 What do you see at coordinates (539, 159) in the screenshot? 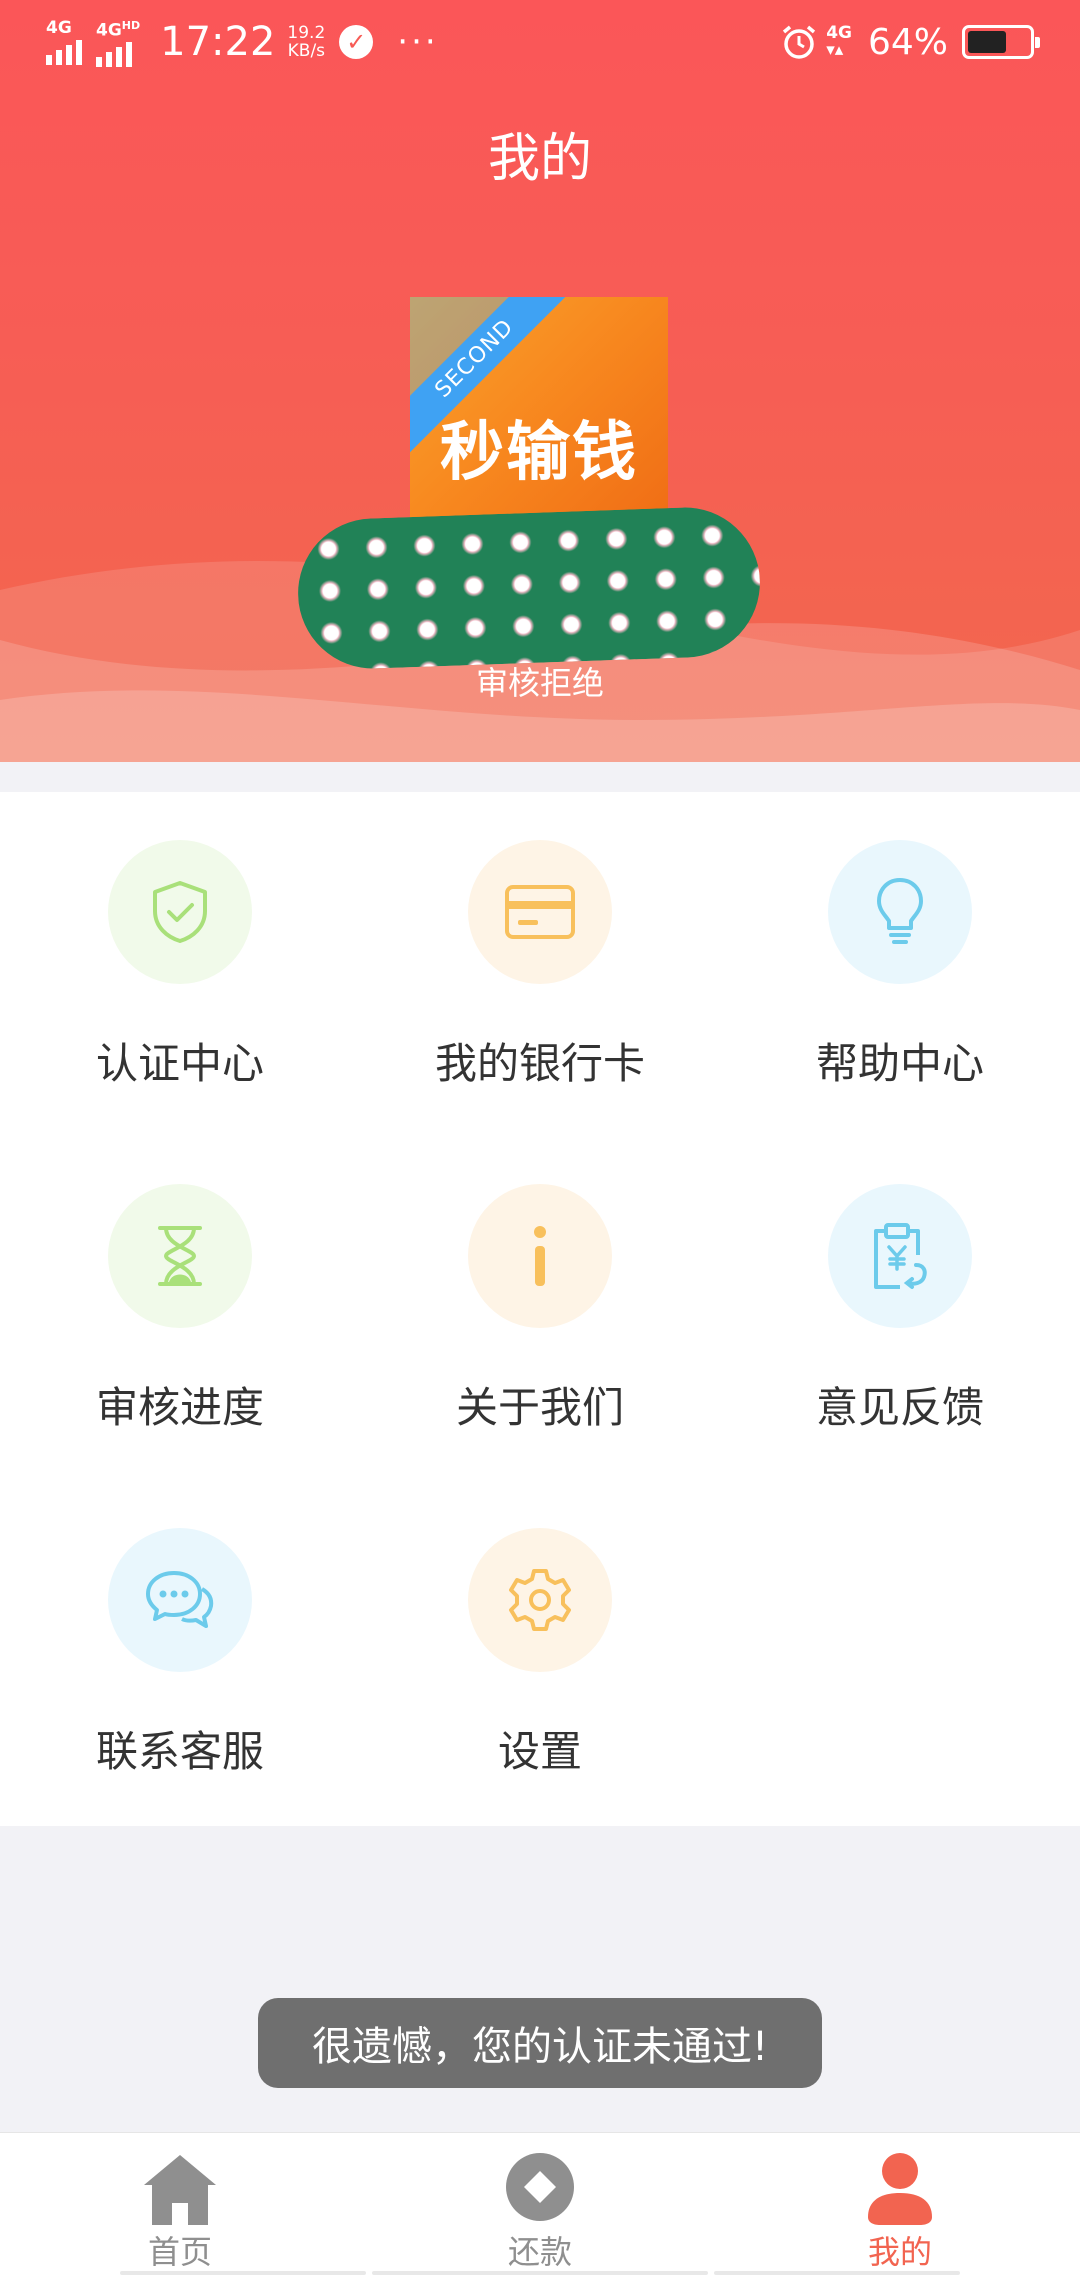
I see `page-title: 我的` at bounding box center [539, 159].